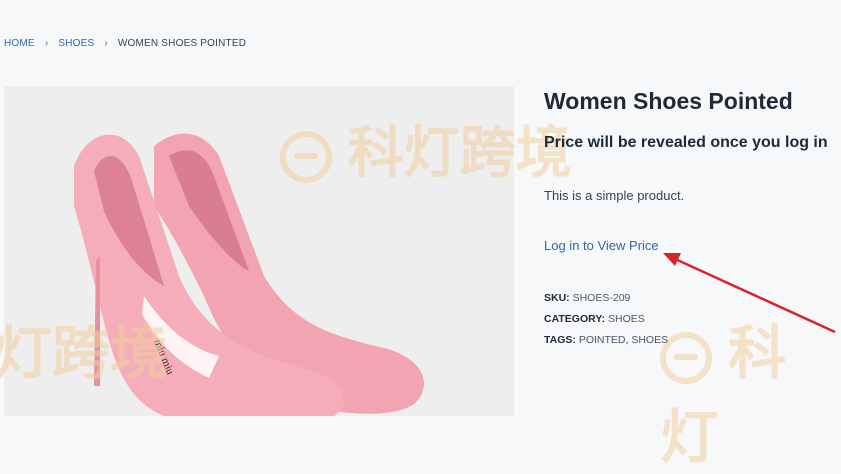  I want to click on tags-row: TAGS: POINTED, SHOES, so click(606, 340).